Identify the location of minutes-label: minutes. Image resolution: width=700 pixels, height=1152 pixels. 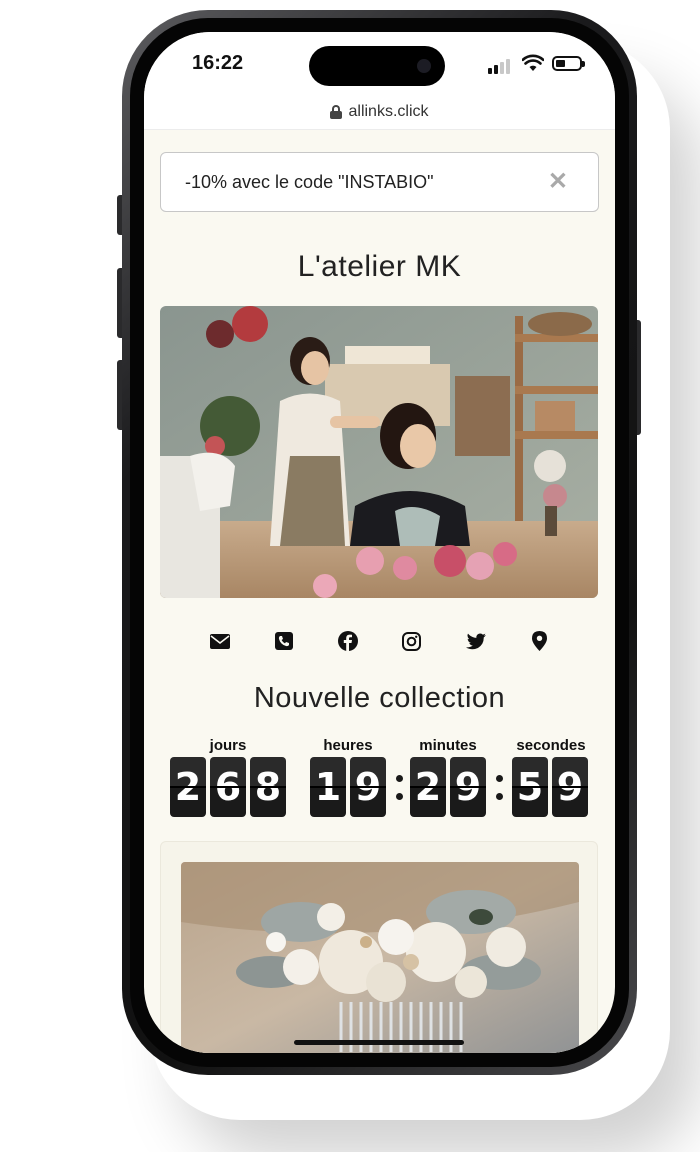
(448, 745).